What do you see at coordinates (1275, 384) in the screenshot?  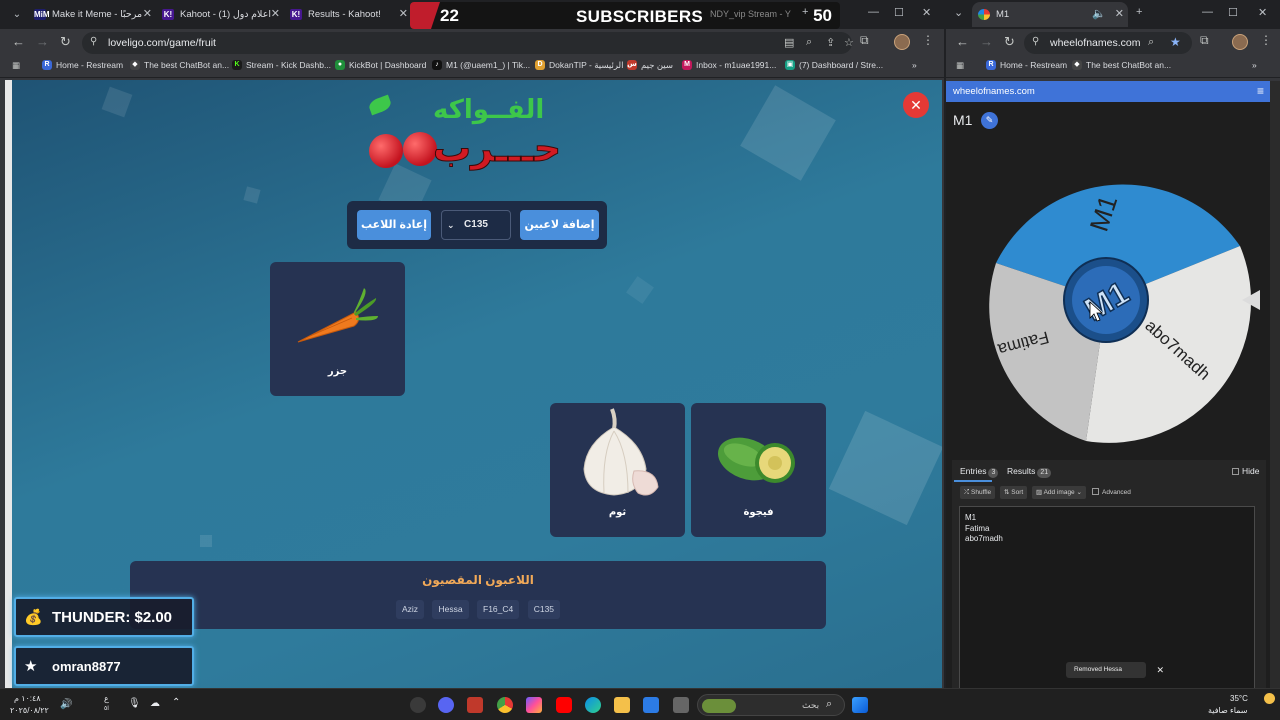 I see `right-page-scrollbar` at bounding box center [1275, 384].